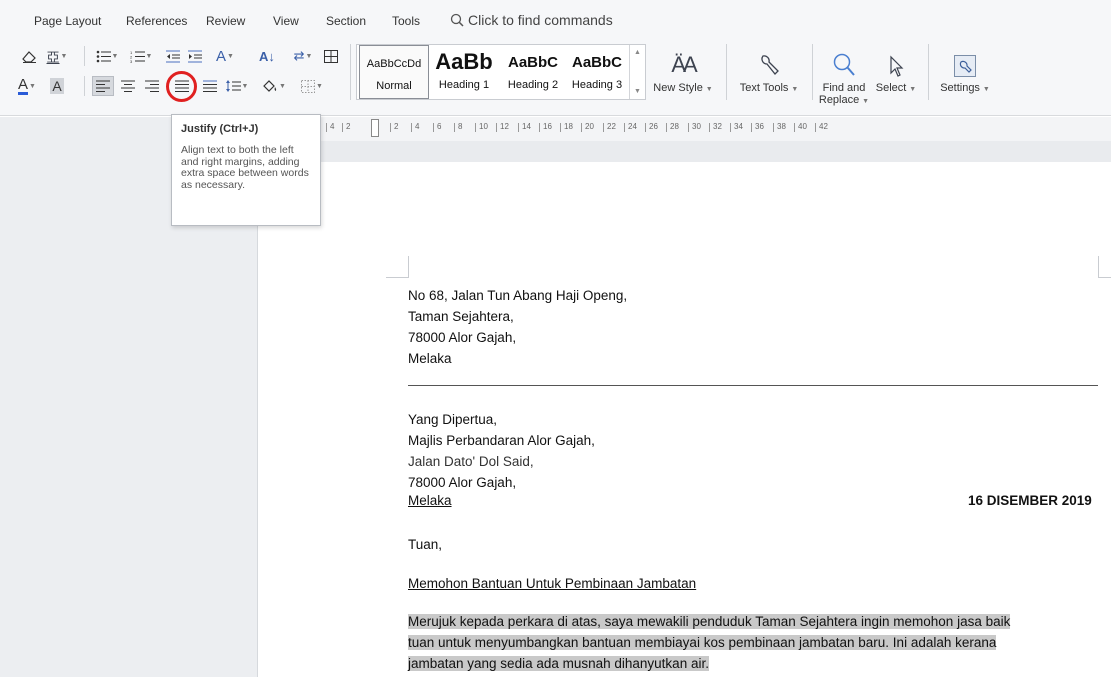 This screenshot has height=677, width=1111. I want to click on sender-address-line: Melaka, so click(430, 358).